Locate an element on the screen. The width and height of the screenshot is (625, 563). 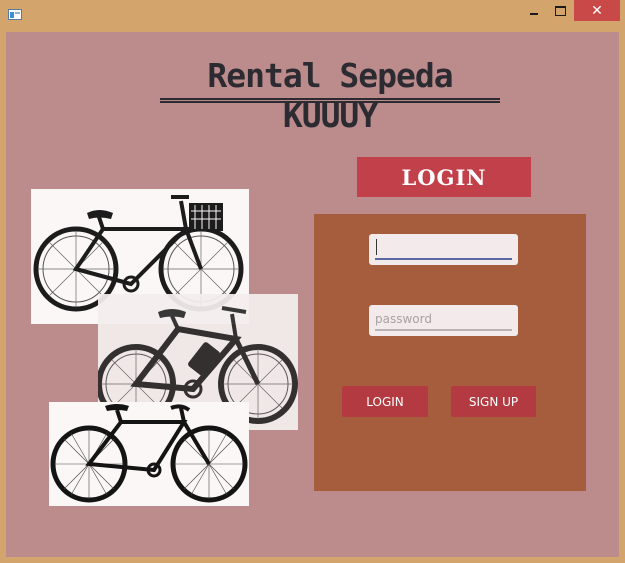
password-underline is located at coordinates (443, 330).